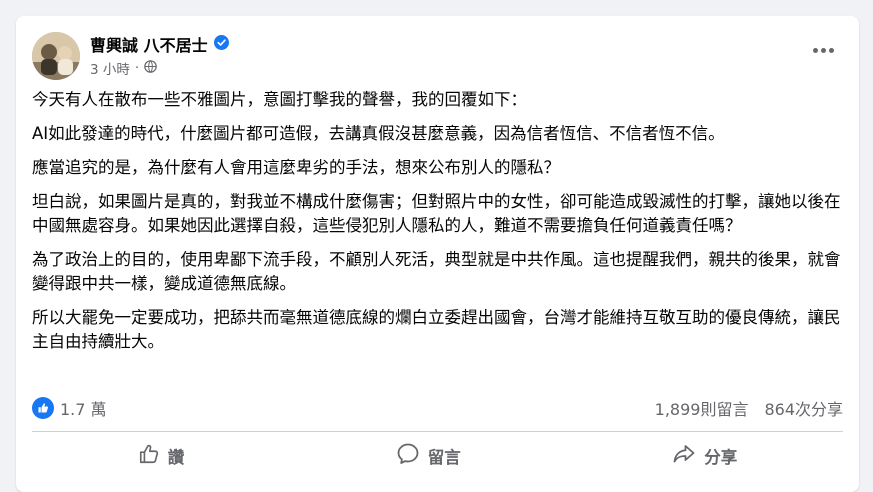 This screenshot has width=873, height=492. What do you see at coordinates (150, 68) in the screenshot?
I see `globe-icon` at bounding box center [150, 68].